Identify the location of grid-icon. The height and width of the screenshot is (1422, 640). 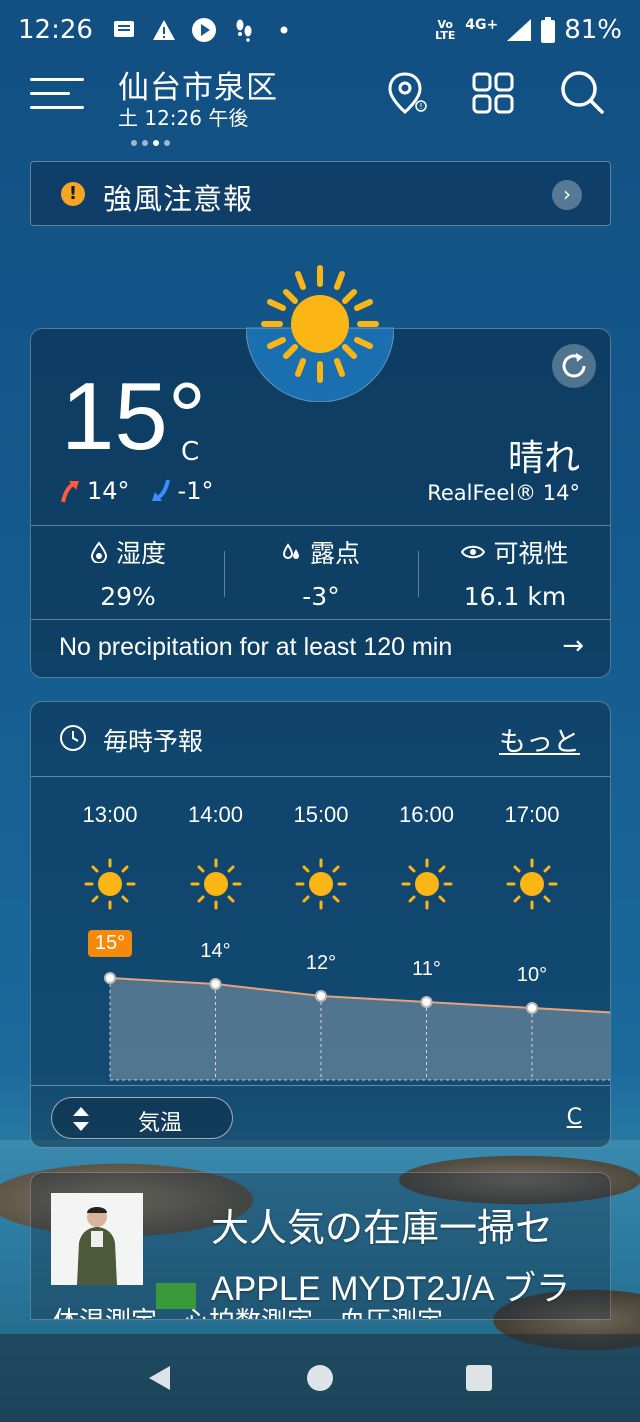
(494, 92).